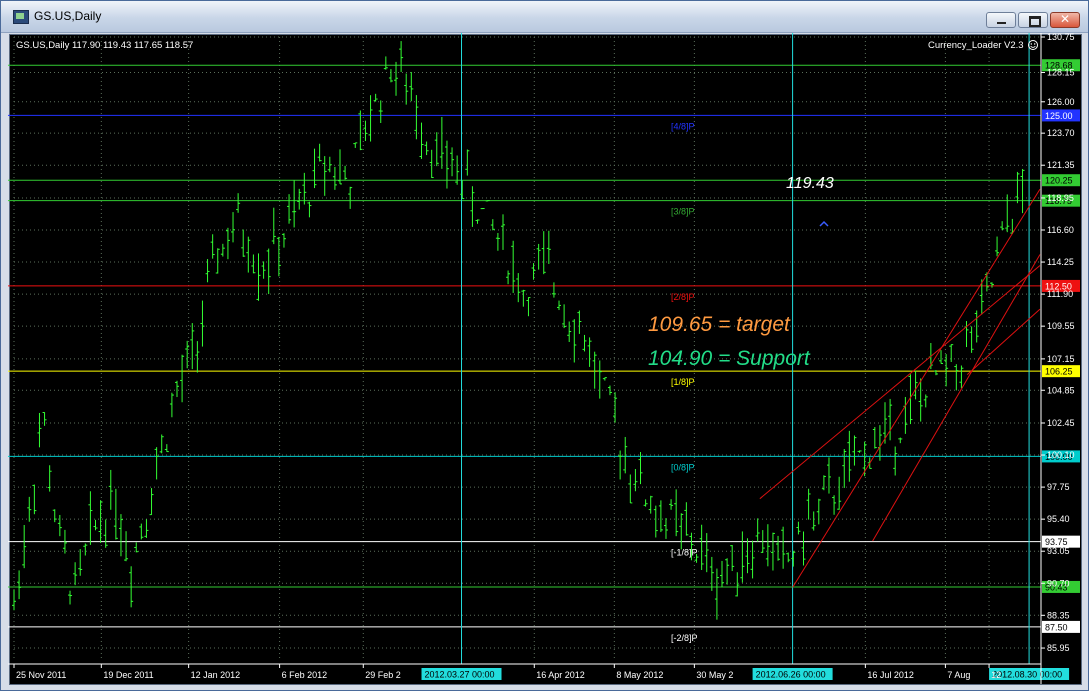 This screenshot has width=1089, height=691. What do you see at coordinates (1060, 198) in the screenshot?
I see `price-tick-label: 118.95` at bounding box center [1060, 198].